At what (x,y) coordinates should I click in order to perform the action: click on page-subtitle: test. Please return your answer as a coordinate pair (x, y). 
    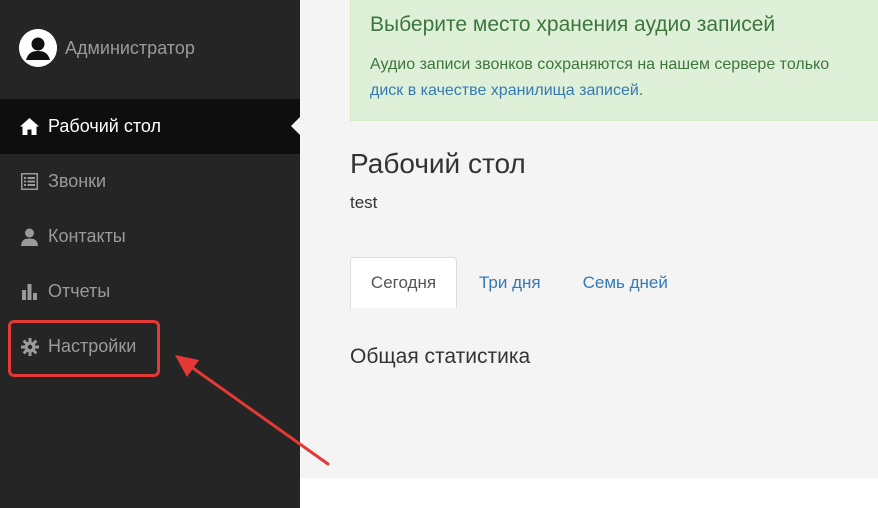
    Looking at the image, I should click on (364, 202).